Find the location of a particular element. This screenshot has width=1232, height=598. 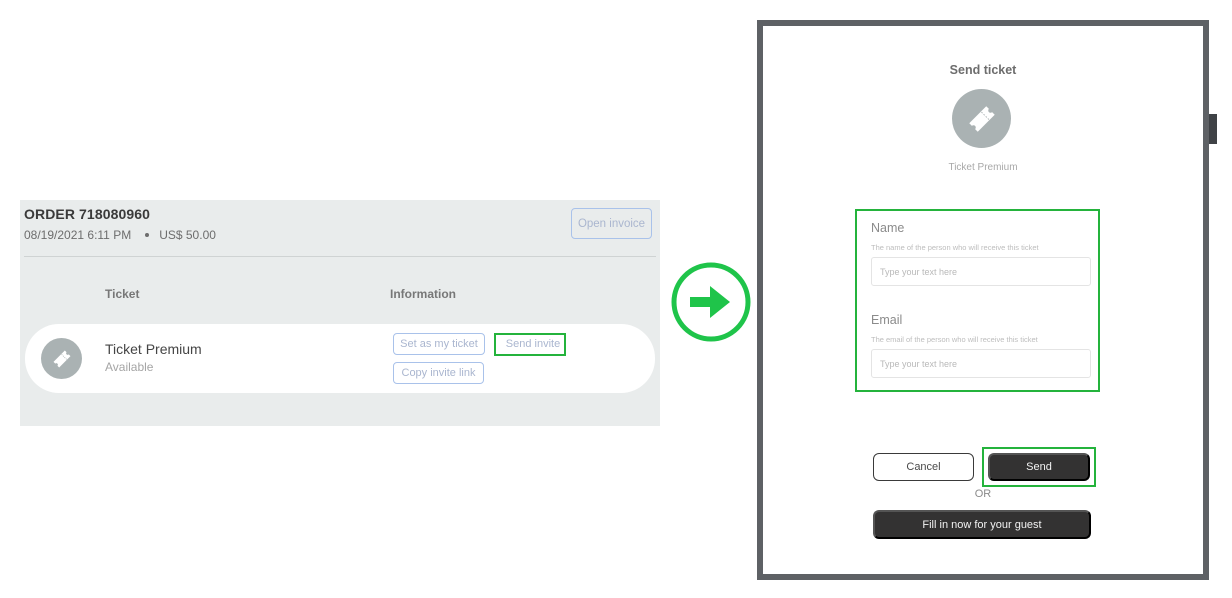

name-label: Name is located at coordinates (888, 228).